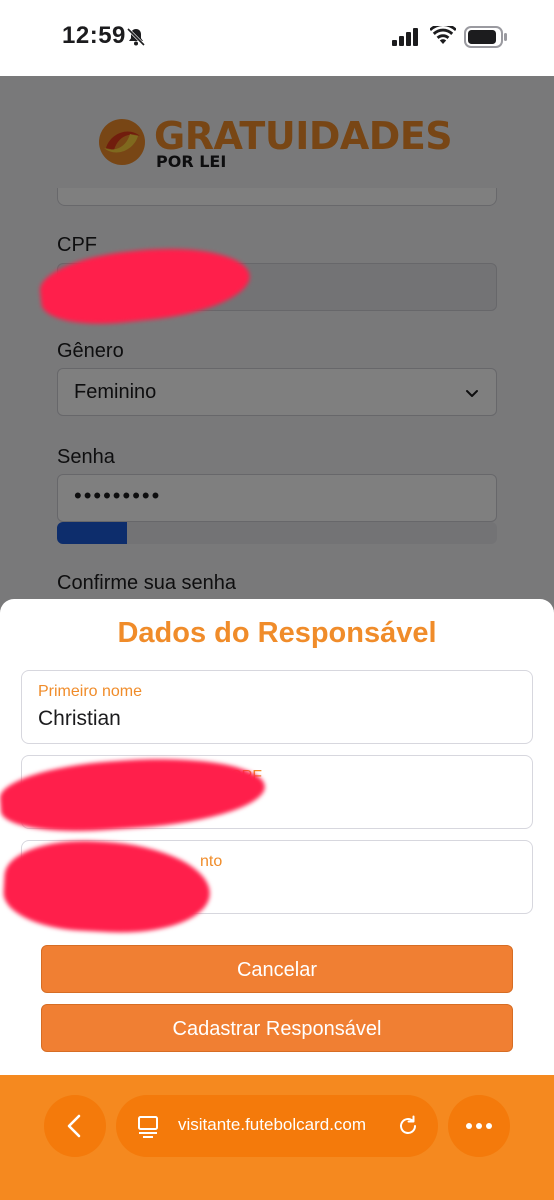 The image size is (554, 1200). Describe the element at coordinates (272, 1124) in the screenshot. I see `url-text: visitante.futebolcard.com` at that location.